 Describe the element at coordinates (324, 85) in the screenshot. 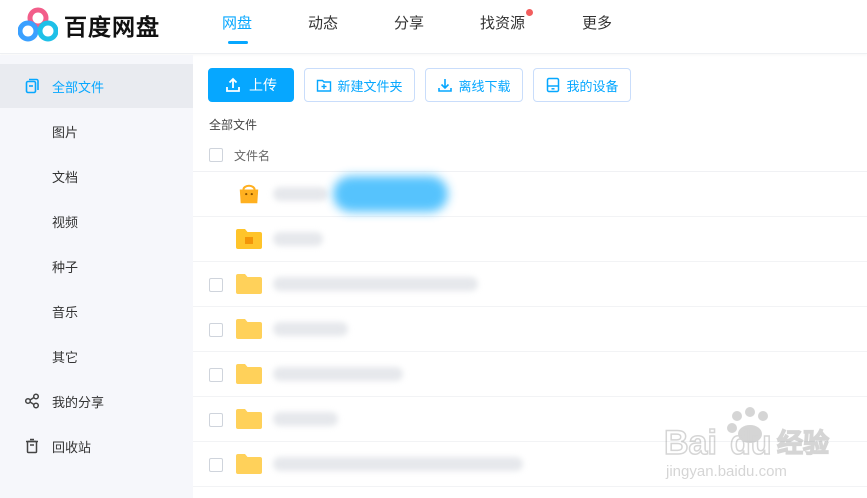

I see `new-folder-icon` at that location.